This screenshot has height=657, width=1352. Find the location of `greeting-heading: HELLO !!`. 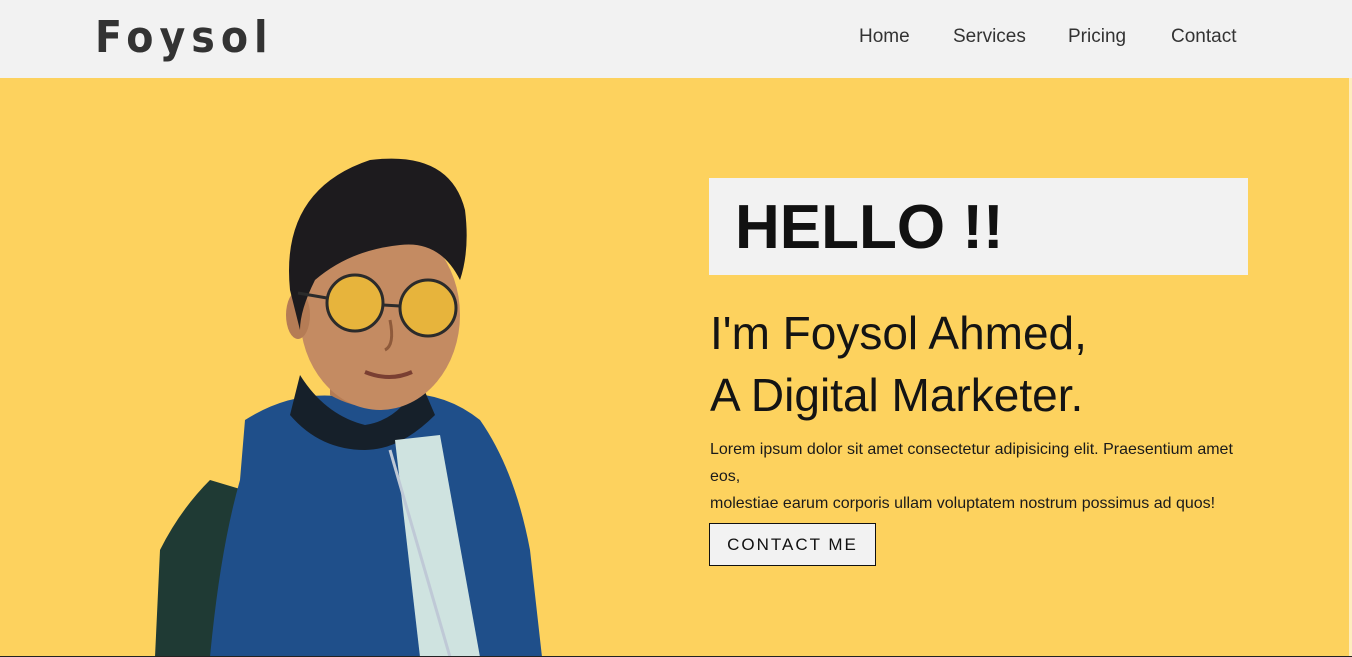

greeting-heading: HELLO !! is located at coordinates (869, 227).